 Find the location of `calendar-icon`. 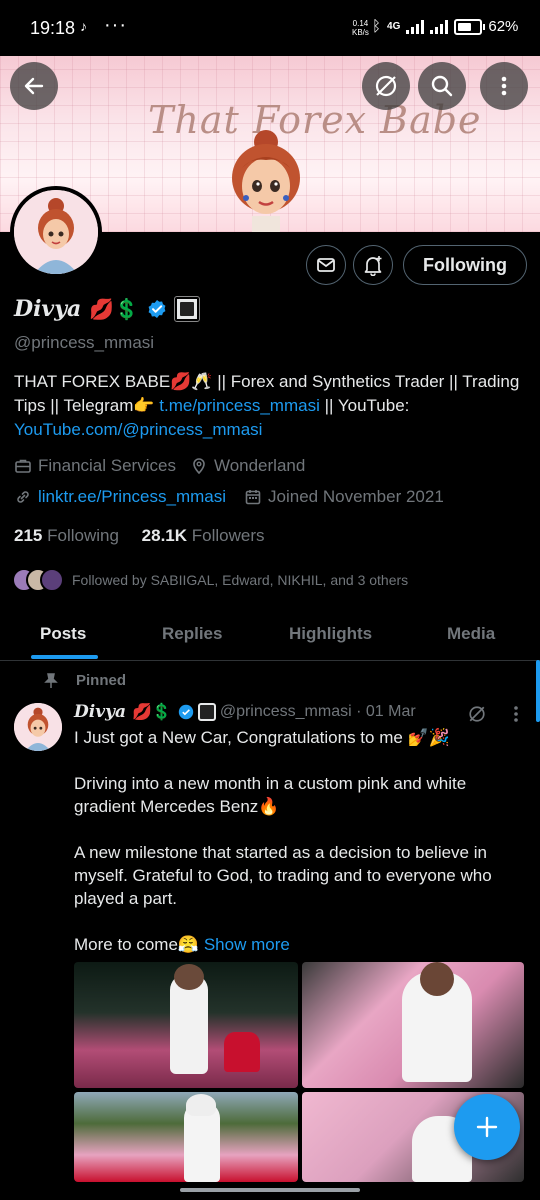

calendar-icon is located at coordinates (253, 497).